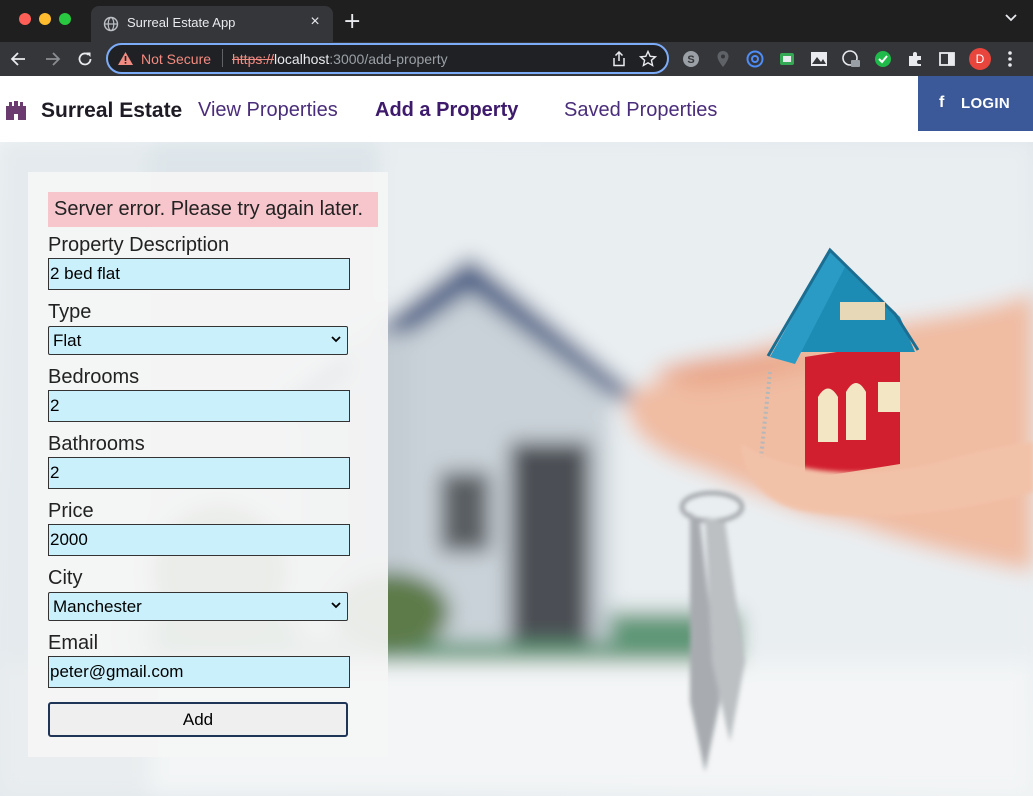 The width and height of the screenshot is (1033, 796). Describe the element at coordinates (980, 59) in the screenshot. I see `profile-avatar: D` at that location.